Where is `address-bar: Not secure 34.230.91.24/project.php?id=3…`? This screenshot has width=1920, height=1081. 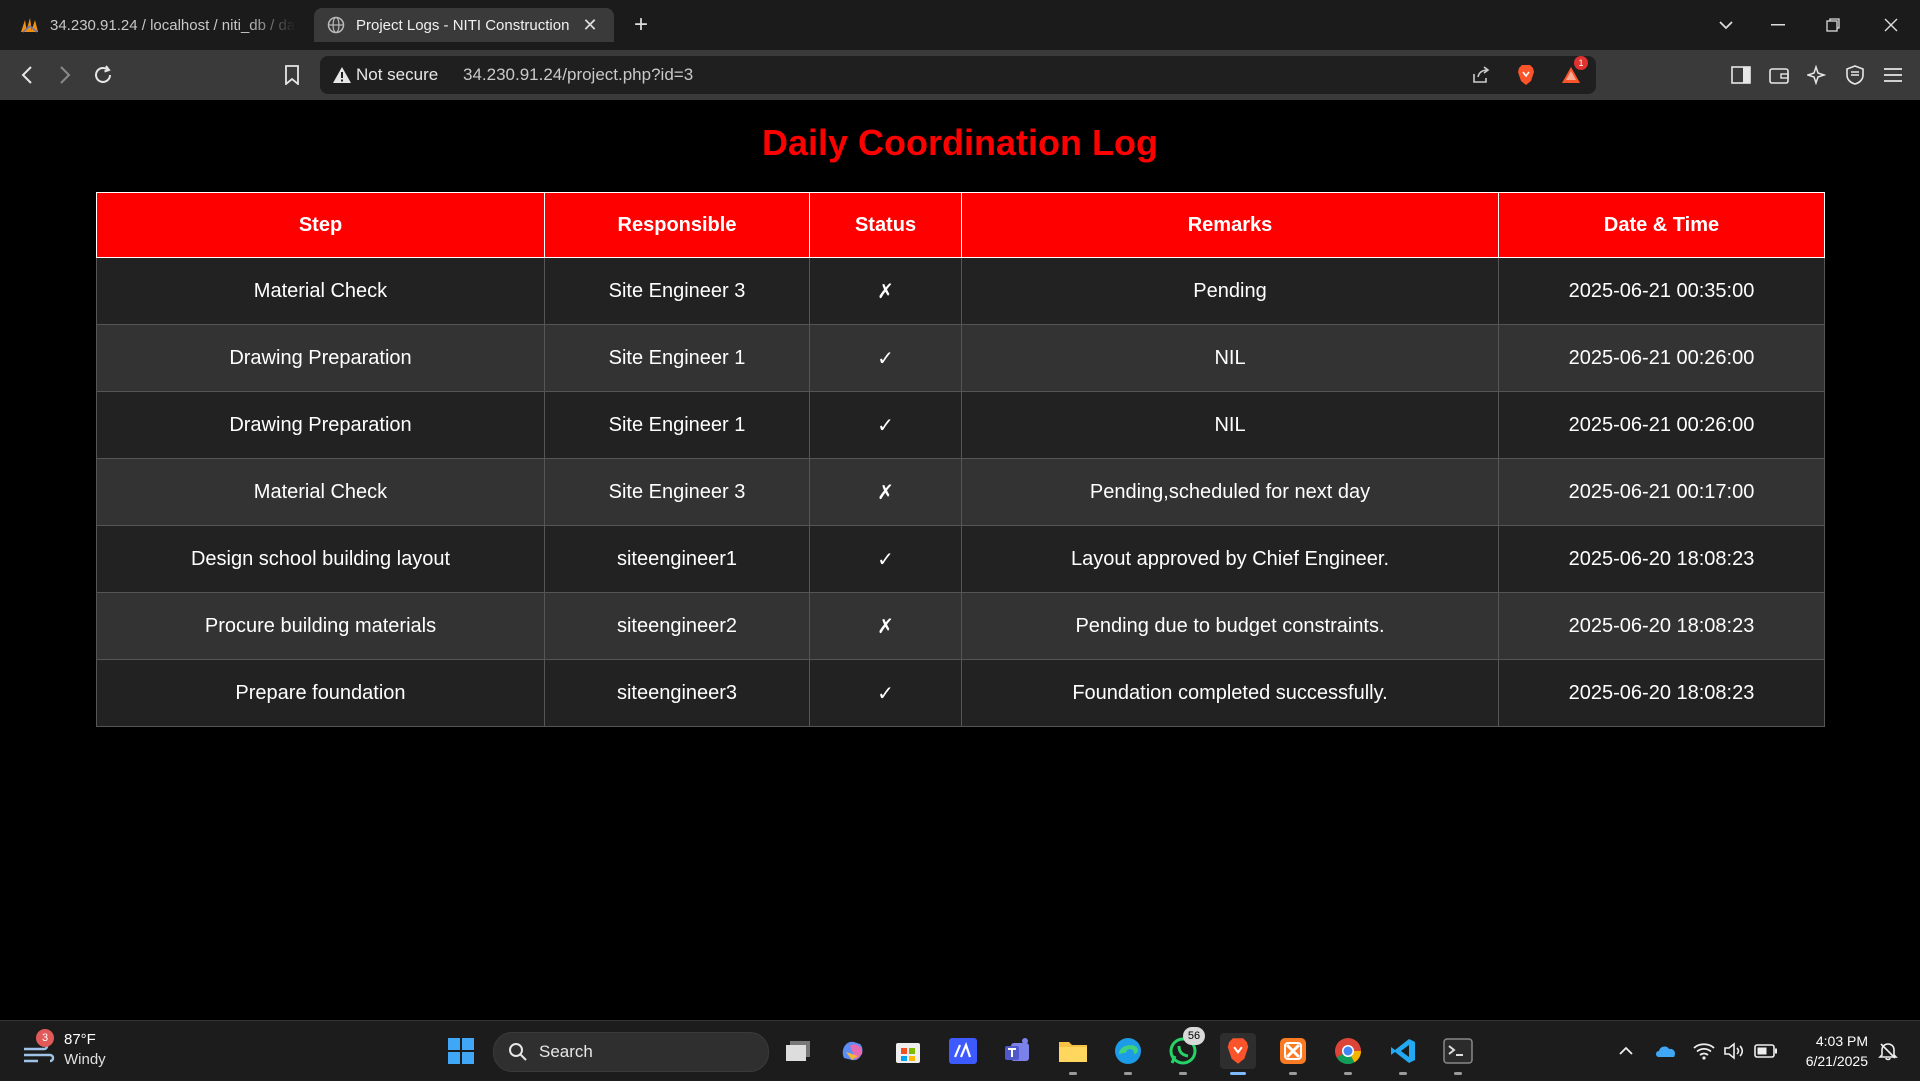 address-bar: Not secure 34.230.91.24/project.php?id=3… is located at coordinates (958, 75).